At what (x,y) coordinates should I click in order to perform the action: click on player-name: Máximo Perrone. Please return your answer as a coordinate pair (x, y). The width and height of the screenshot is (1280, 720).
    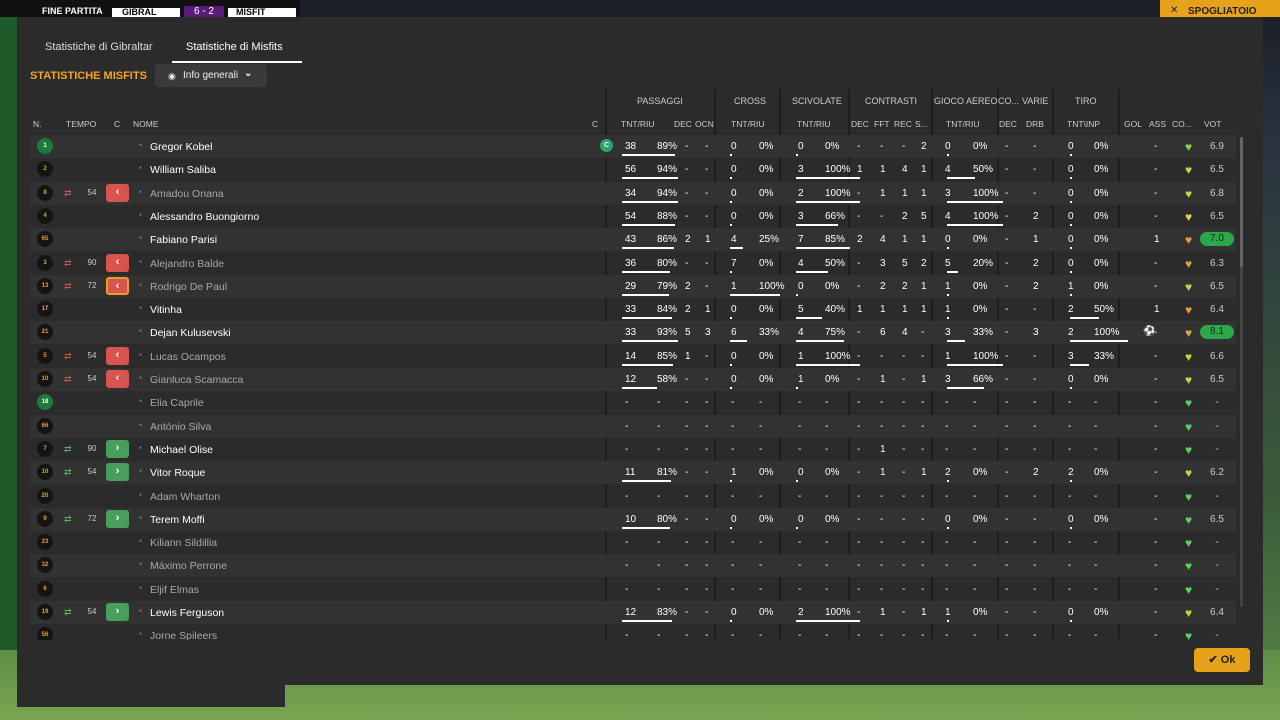
    Looking at the image, I should click on (188, 566).